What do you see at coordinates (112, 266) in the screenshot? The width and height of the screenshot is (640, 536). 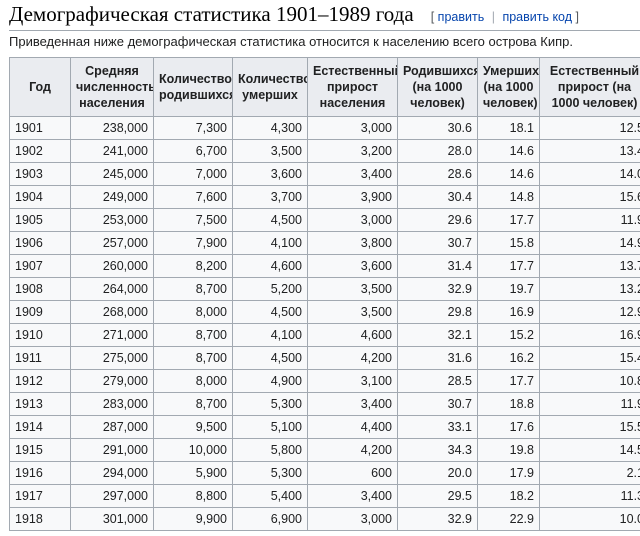 I see `cell-population: 260,000` at bounding box center [112, 266].